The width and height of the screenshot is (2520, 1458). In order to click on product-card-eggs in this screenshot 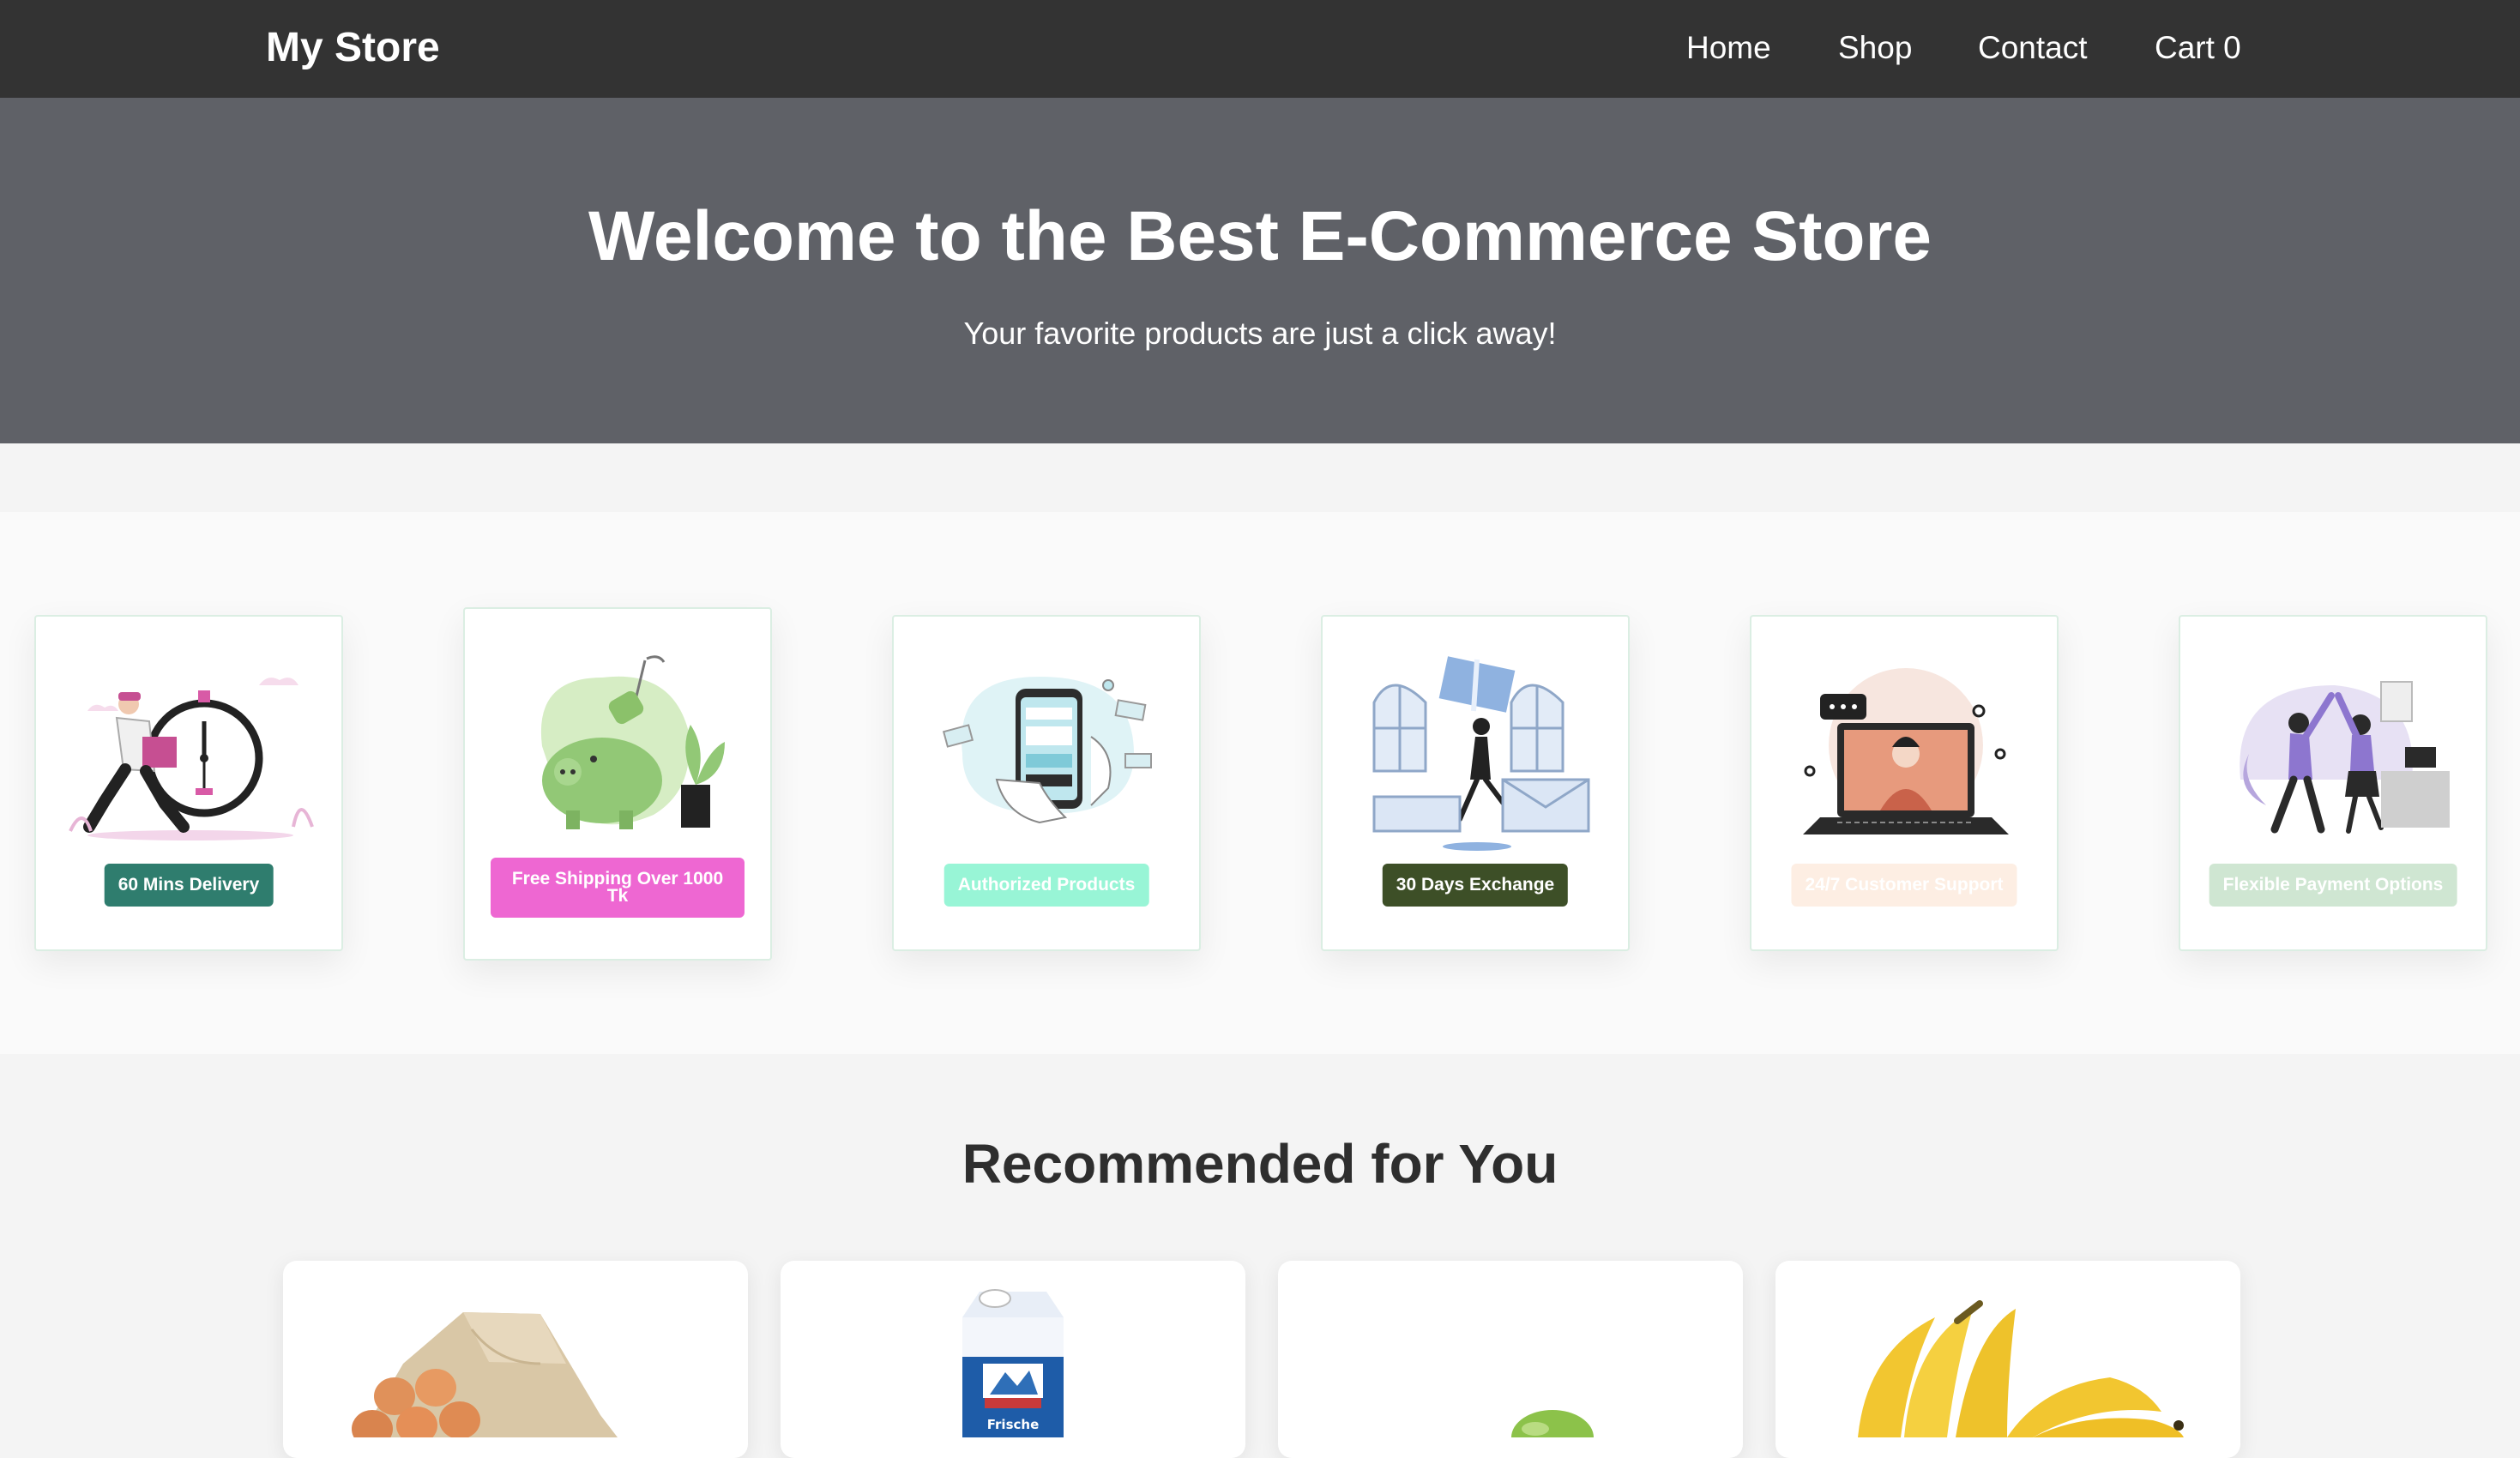, I will do `click(515, 1360)`.